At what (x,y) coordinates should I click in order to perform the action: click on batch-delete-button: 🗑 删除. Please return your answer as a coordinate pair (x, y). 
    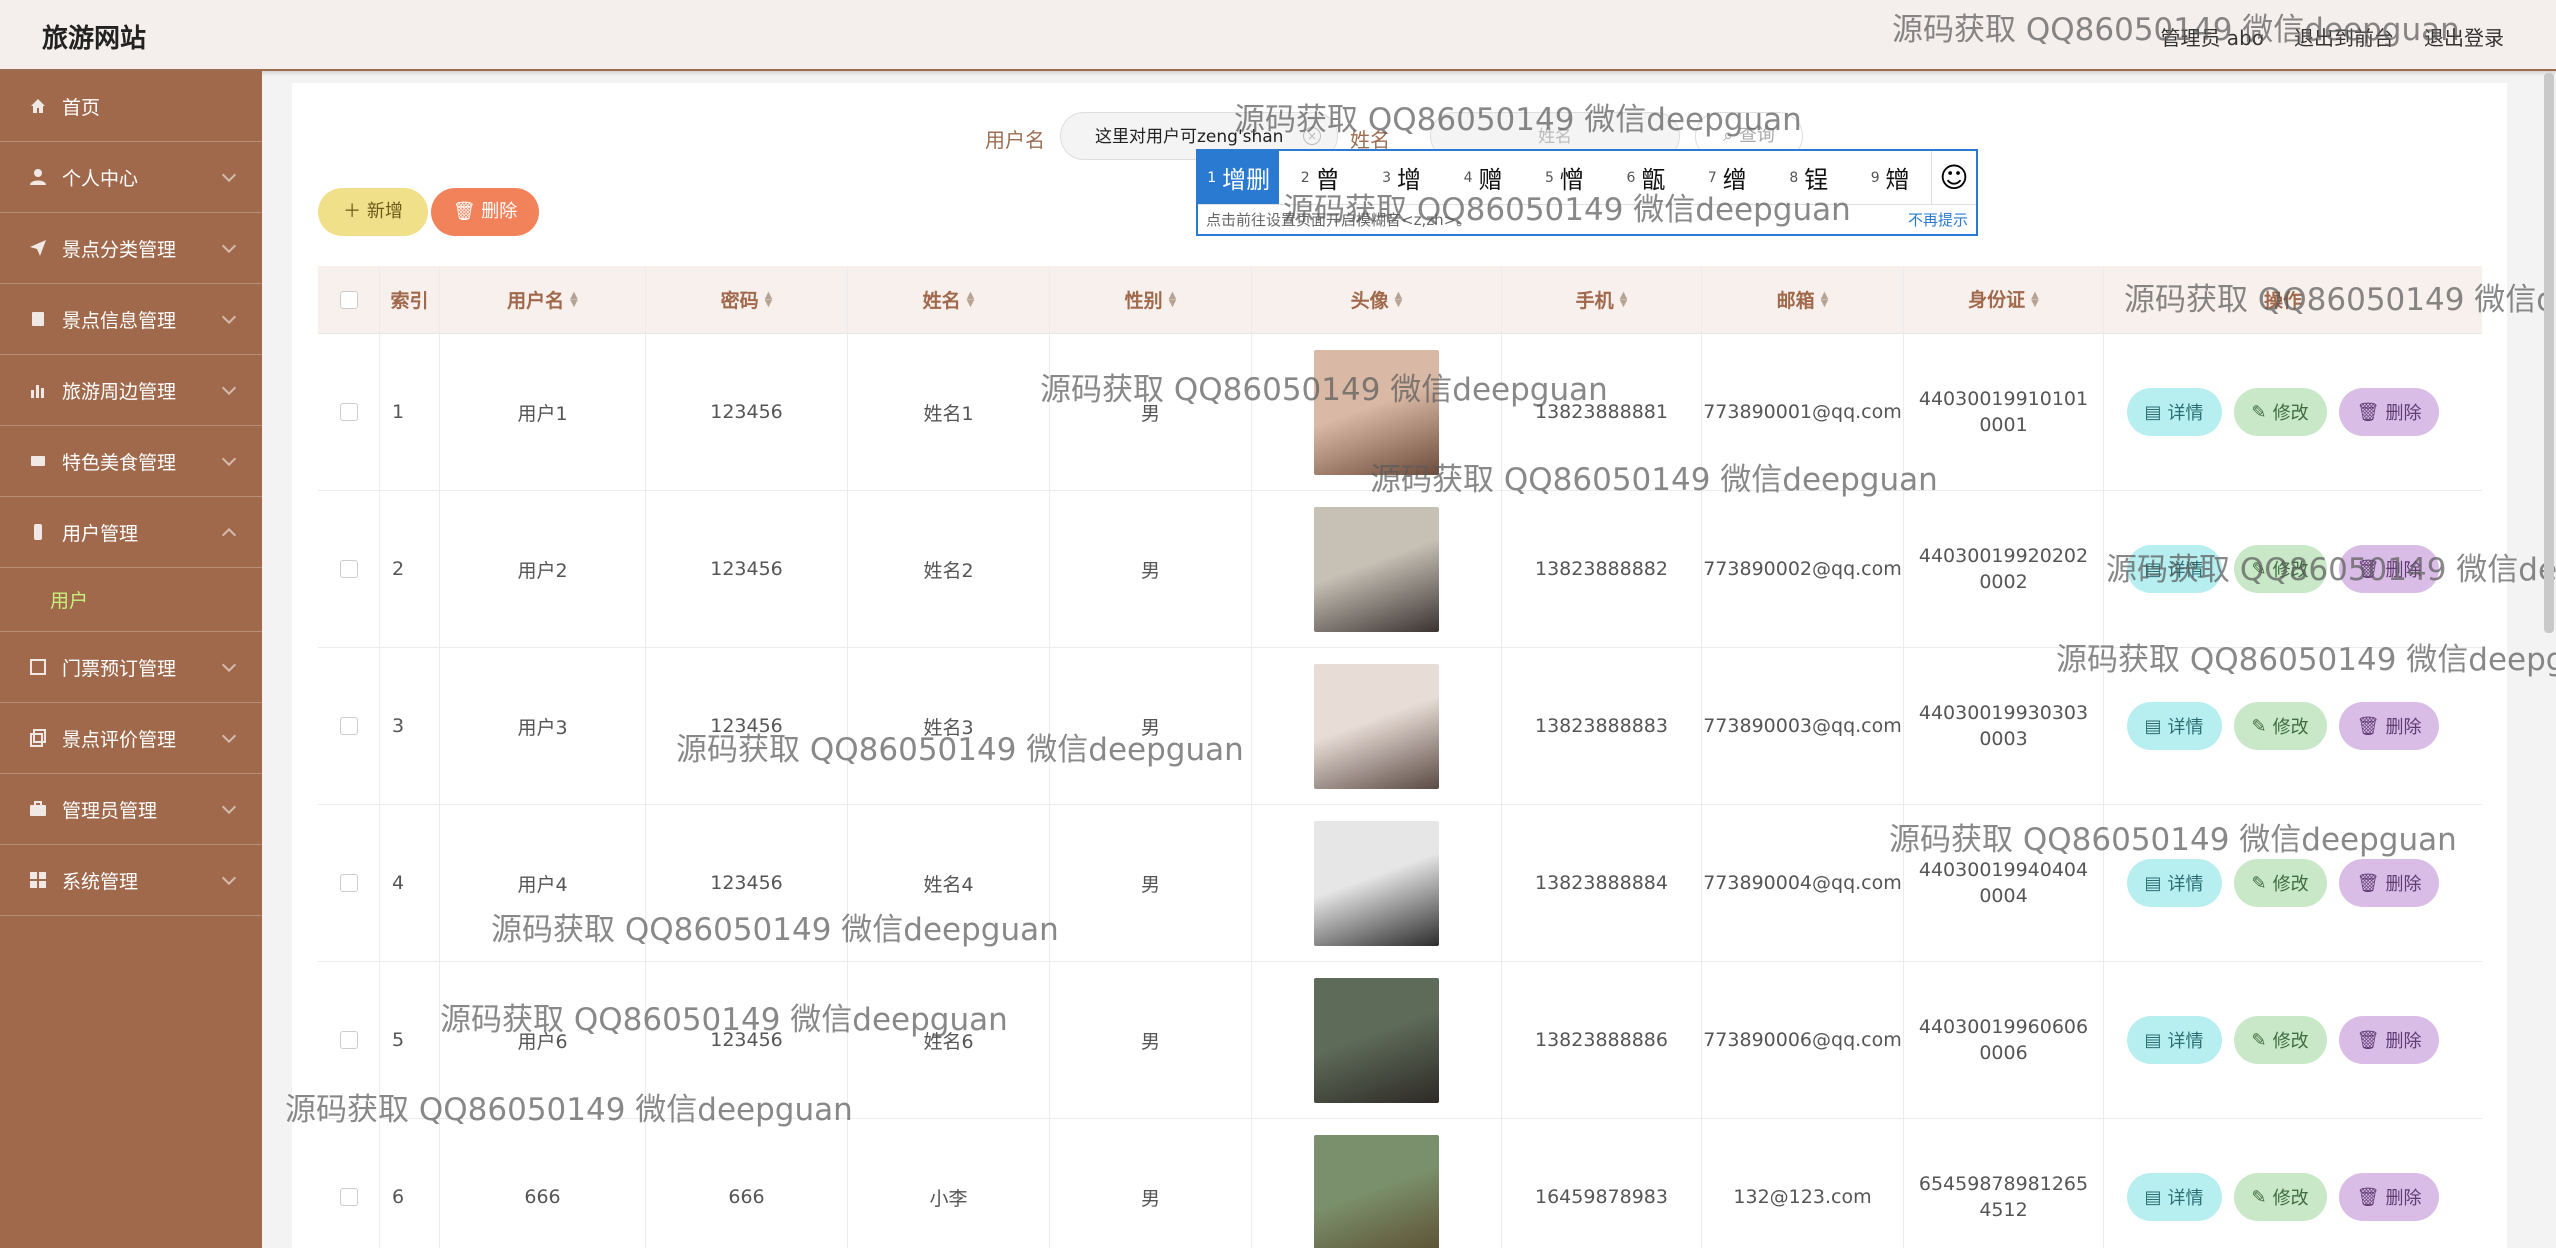
    Looking at the image, I should click on (485, 212).